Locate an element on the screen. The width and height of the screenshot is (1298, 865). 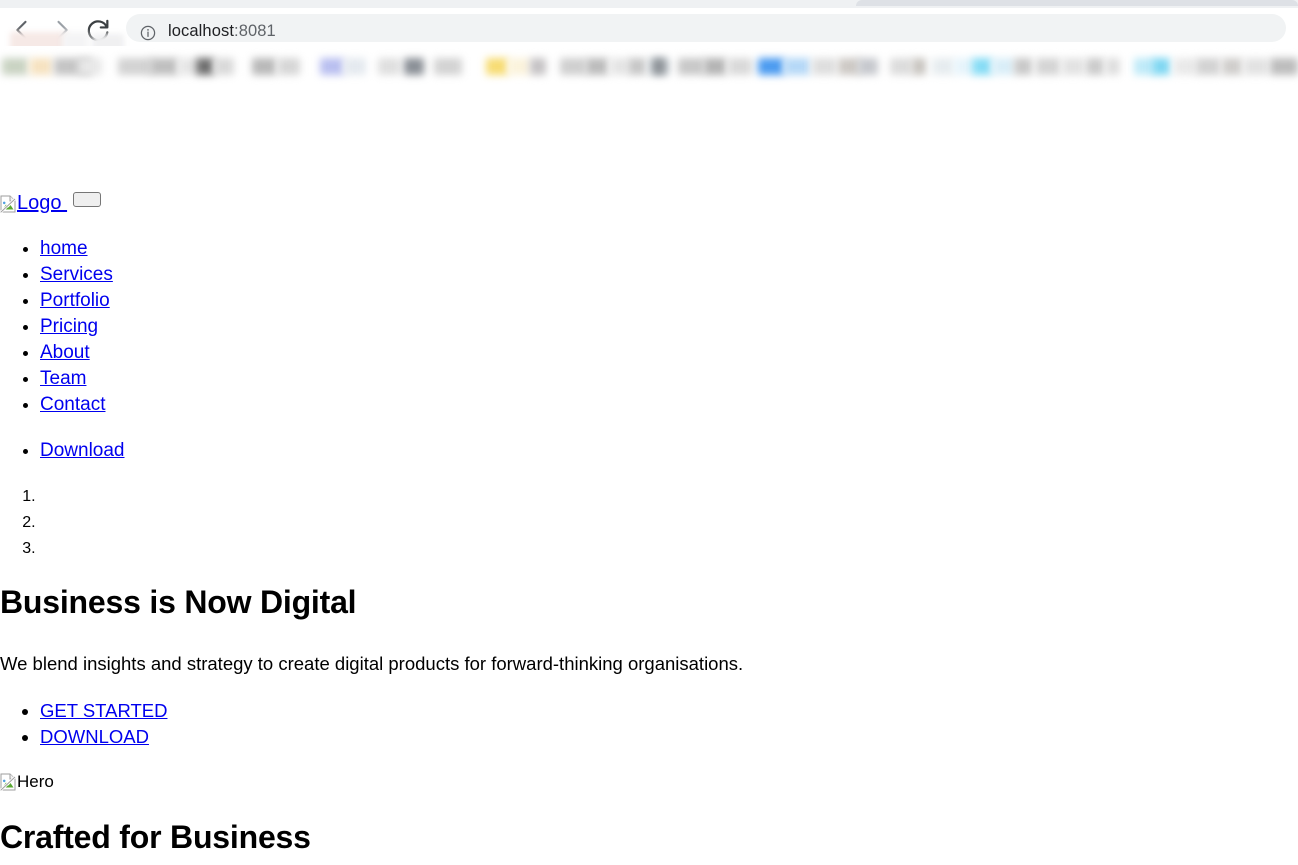
hero-cta-download: DOWNLOAD is located at coordinates (94, 736).